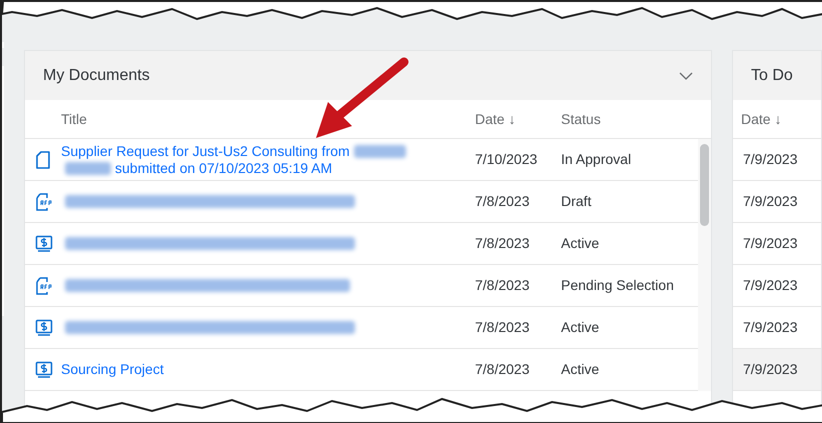  What do you see at coordinates (704, 265) in the screenshot?
I see `scrollbar` at bounding box center [704, 265].